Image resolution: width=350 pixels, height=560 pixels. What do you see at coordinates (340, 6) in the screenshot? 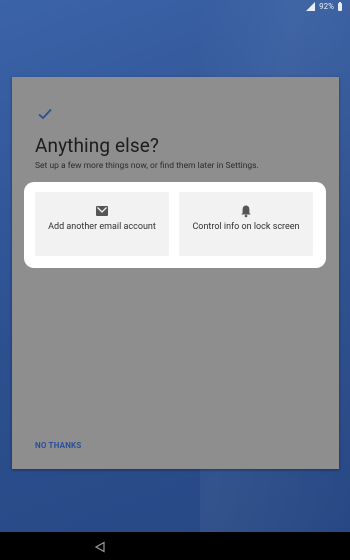
I see `battery-icon` at bounding box center [340, 6].